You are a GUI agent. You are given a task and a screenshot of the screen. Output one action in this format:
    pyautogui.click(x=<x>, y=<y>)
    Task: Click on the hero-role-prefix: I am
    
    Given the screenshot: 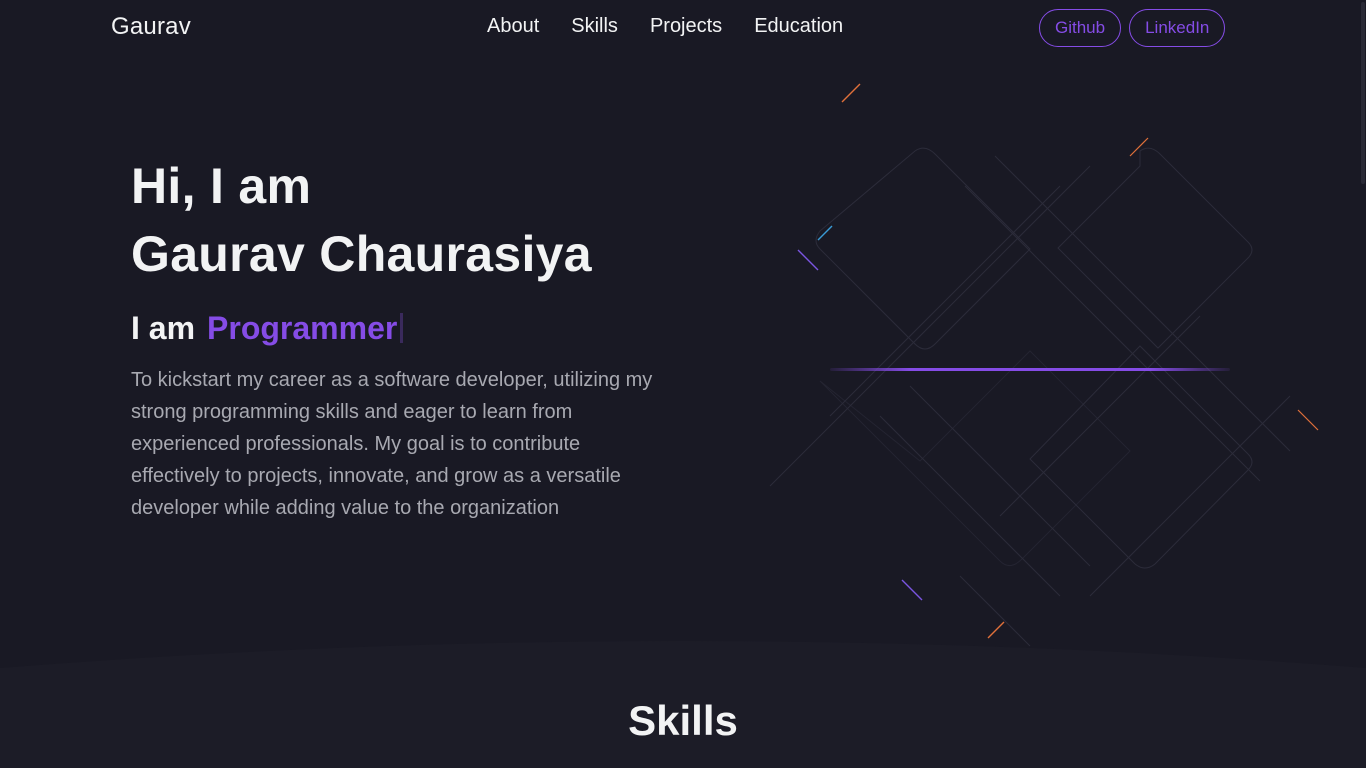 What is the action you would take?
    pyautogui.click(x=163, y=327)
    